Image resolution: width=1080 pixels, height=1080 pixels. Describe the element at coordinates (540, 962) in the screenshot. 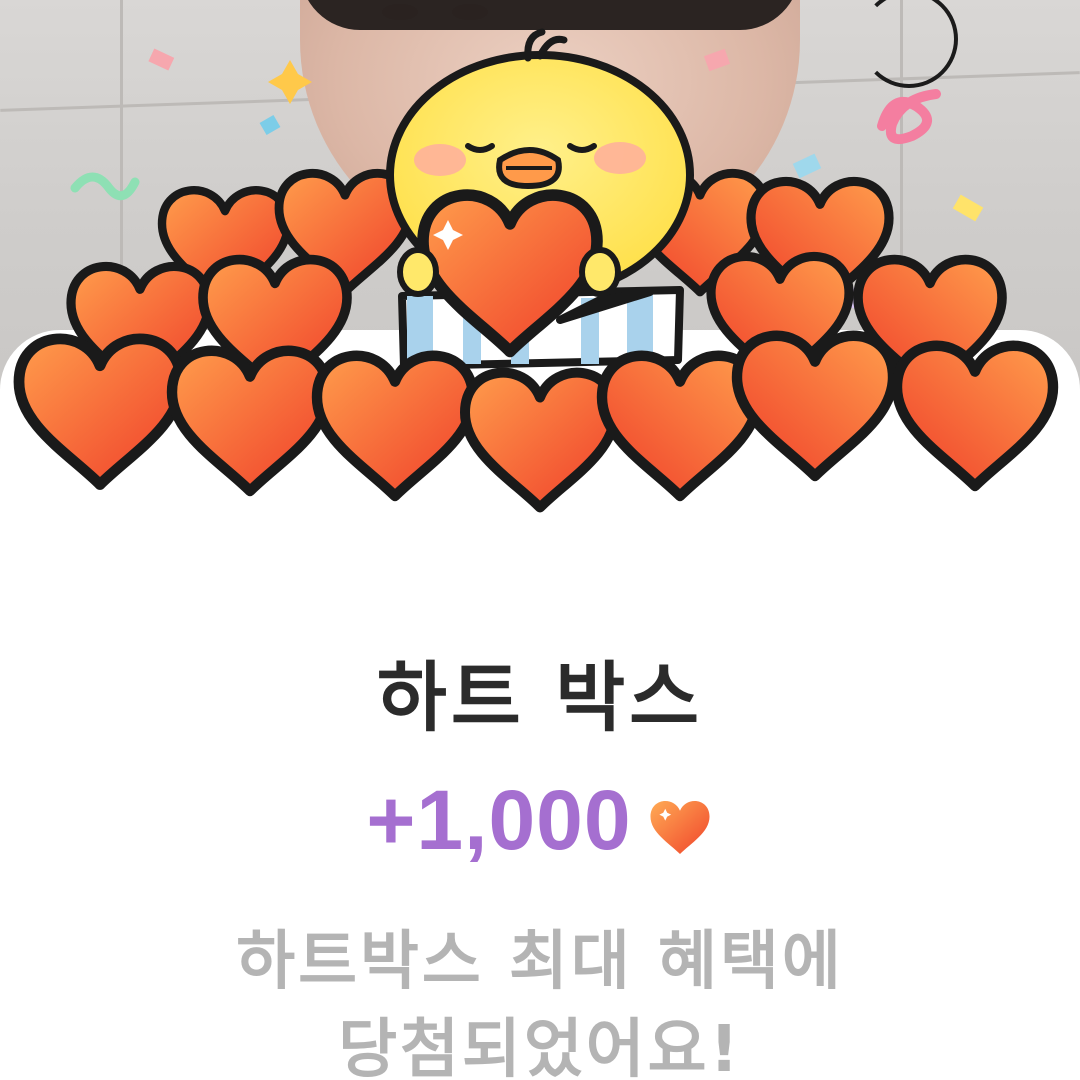

I see `reward-message-line-1: 하트박스 최대 혜택에` at that location.